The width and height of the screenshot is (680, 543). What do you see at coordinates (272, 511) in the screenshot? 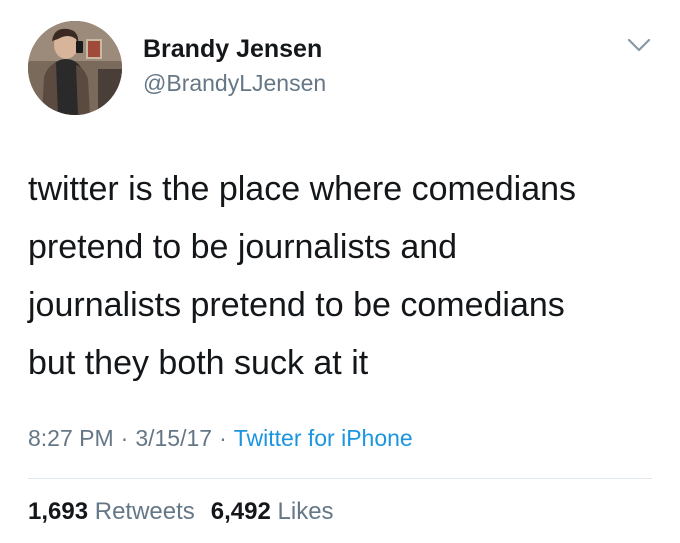
I see `likes-stat: 6,492 Likes` at bounding box center [272, 511].